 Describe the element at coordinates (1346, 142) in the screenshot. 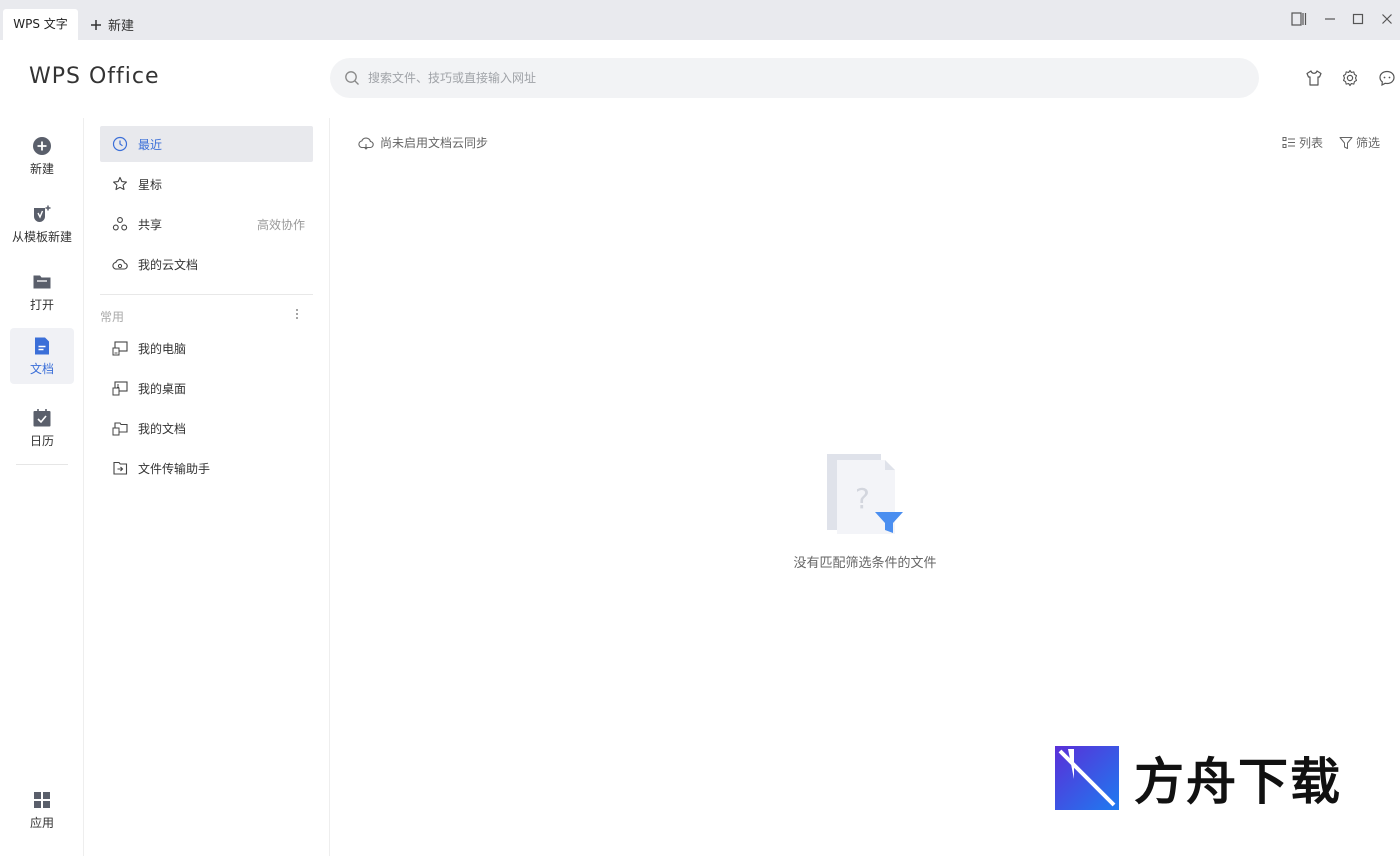

I see `filter-icon` at that location.